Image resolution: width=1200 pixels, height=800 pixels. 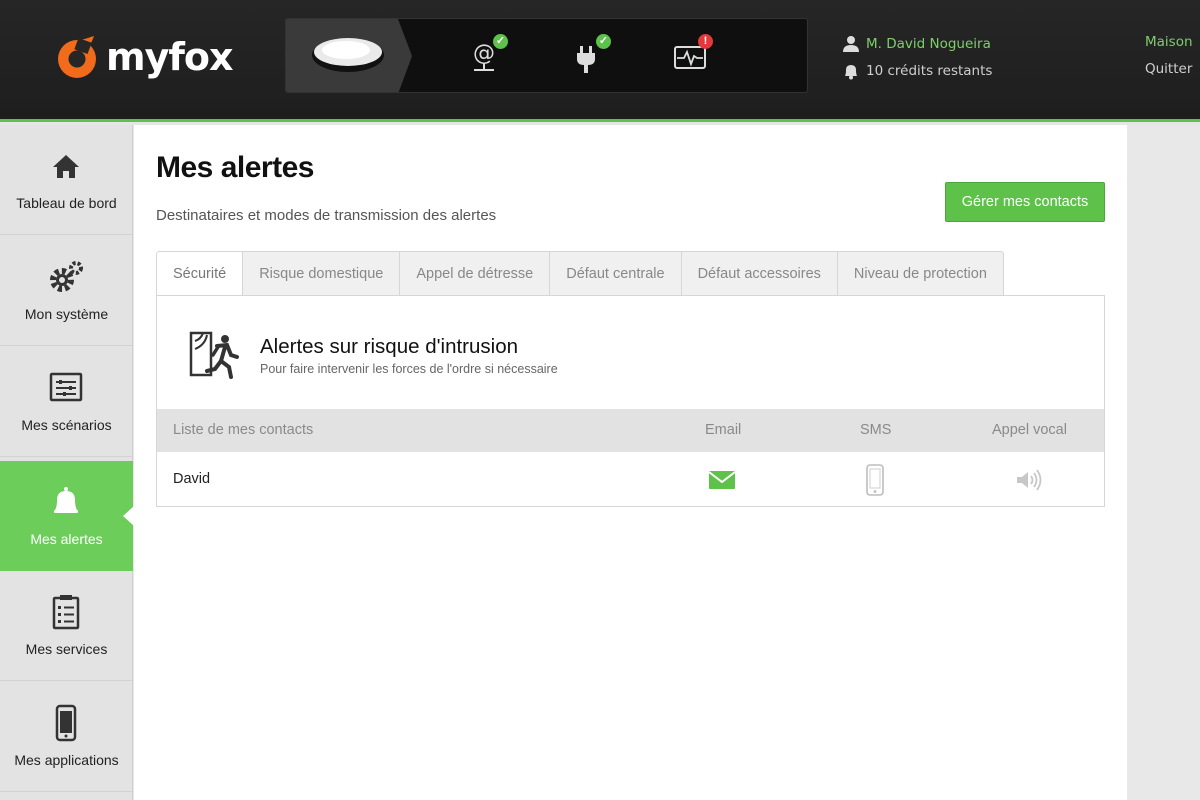 What do you see at coordinates (851, 44) in the screenshot?
I see `user-icon` at bounding box center [851, 44].